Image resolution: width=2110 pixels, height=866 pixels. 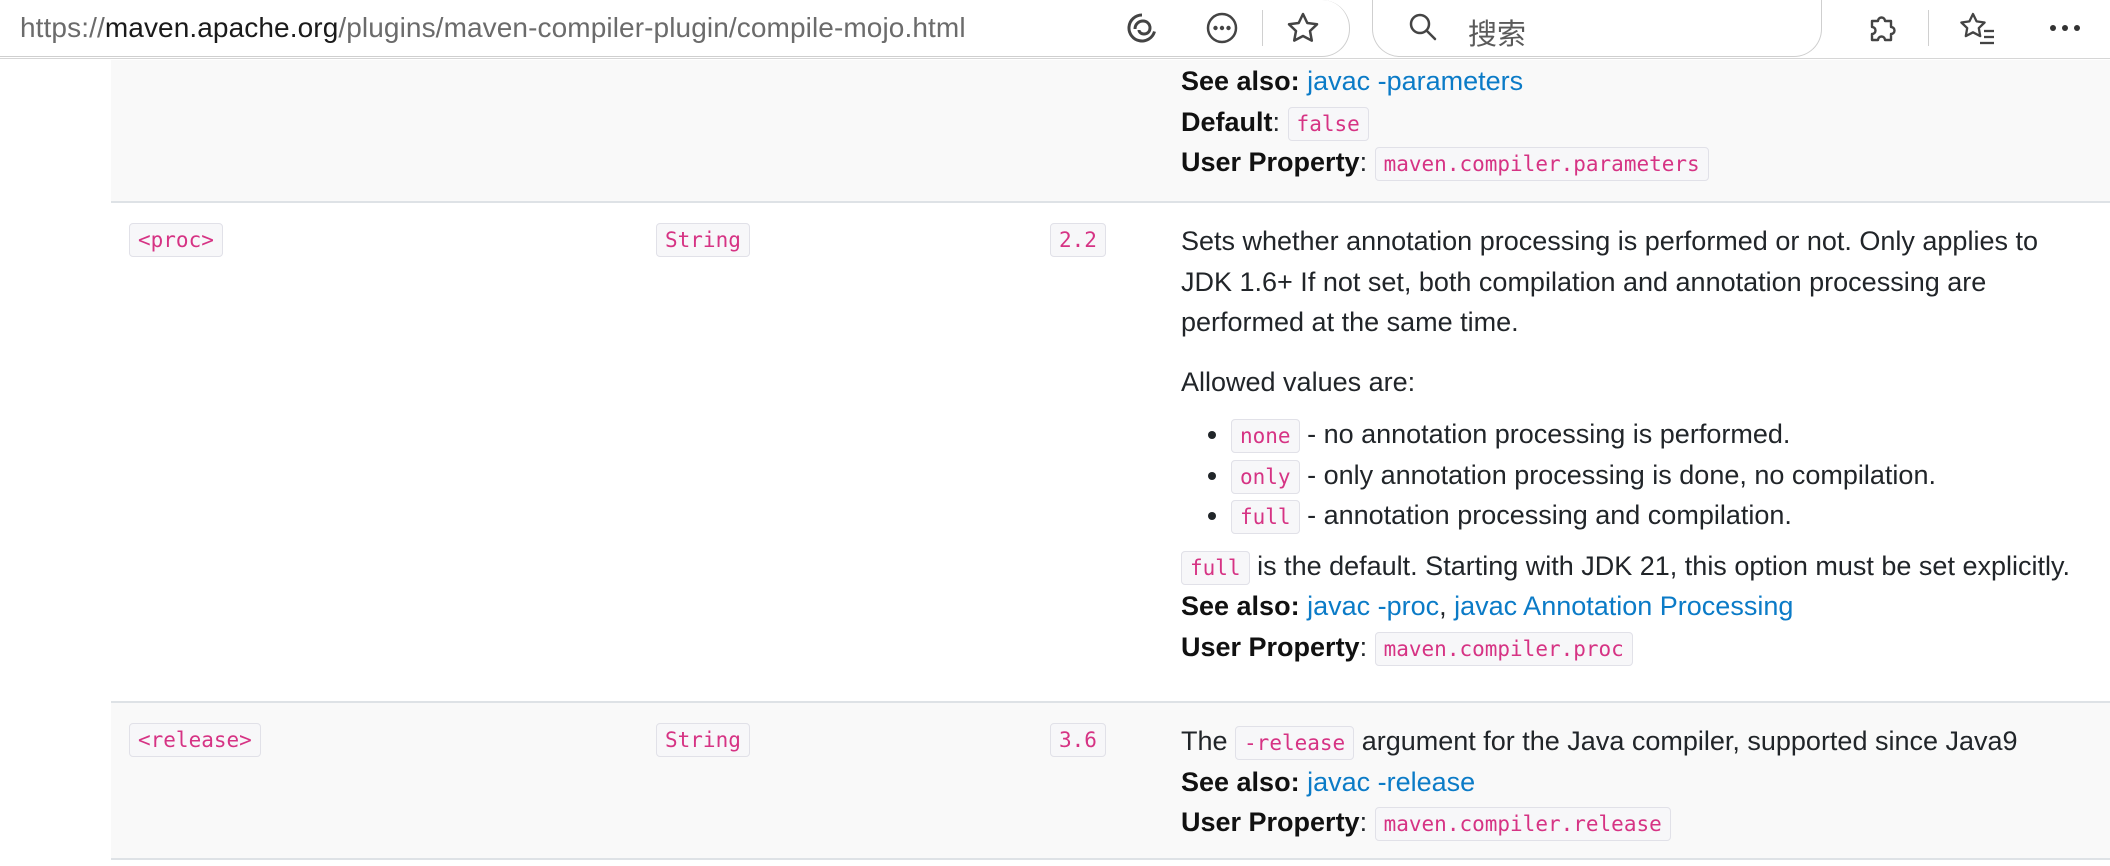 I want to click on parameter-since: 3.6, so click(x=1078, y=740).